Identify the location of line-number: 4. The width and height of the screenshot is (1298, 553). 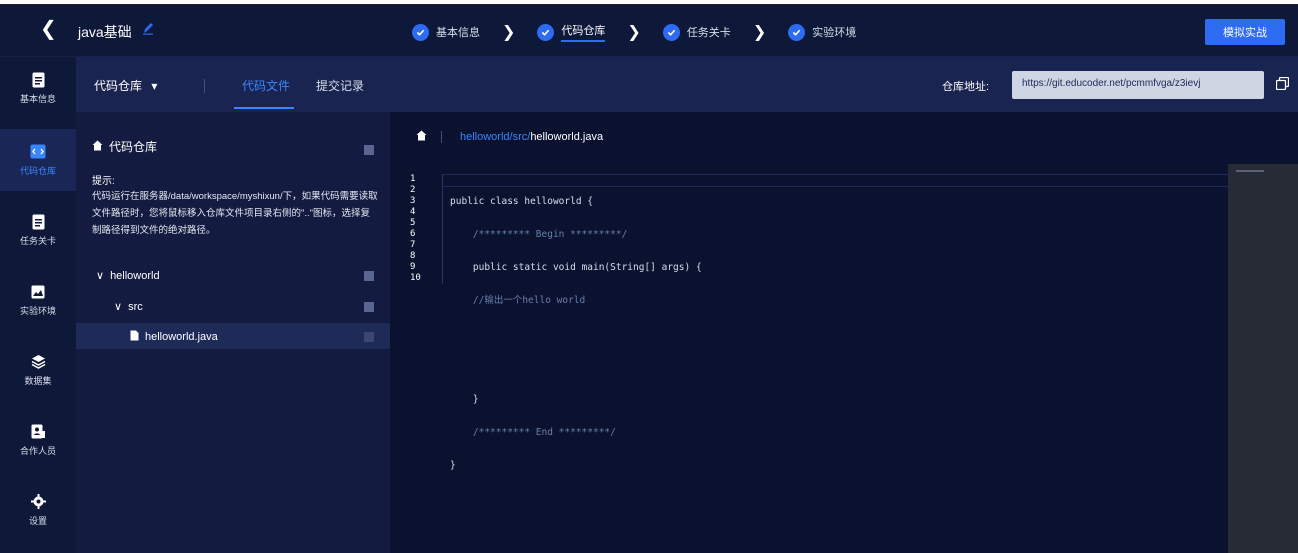
(413, 212).